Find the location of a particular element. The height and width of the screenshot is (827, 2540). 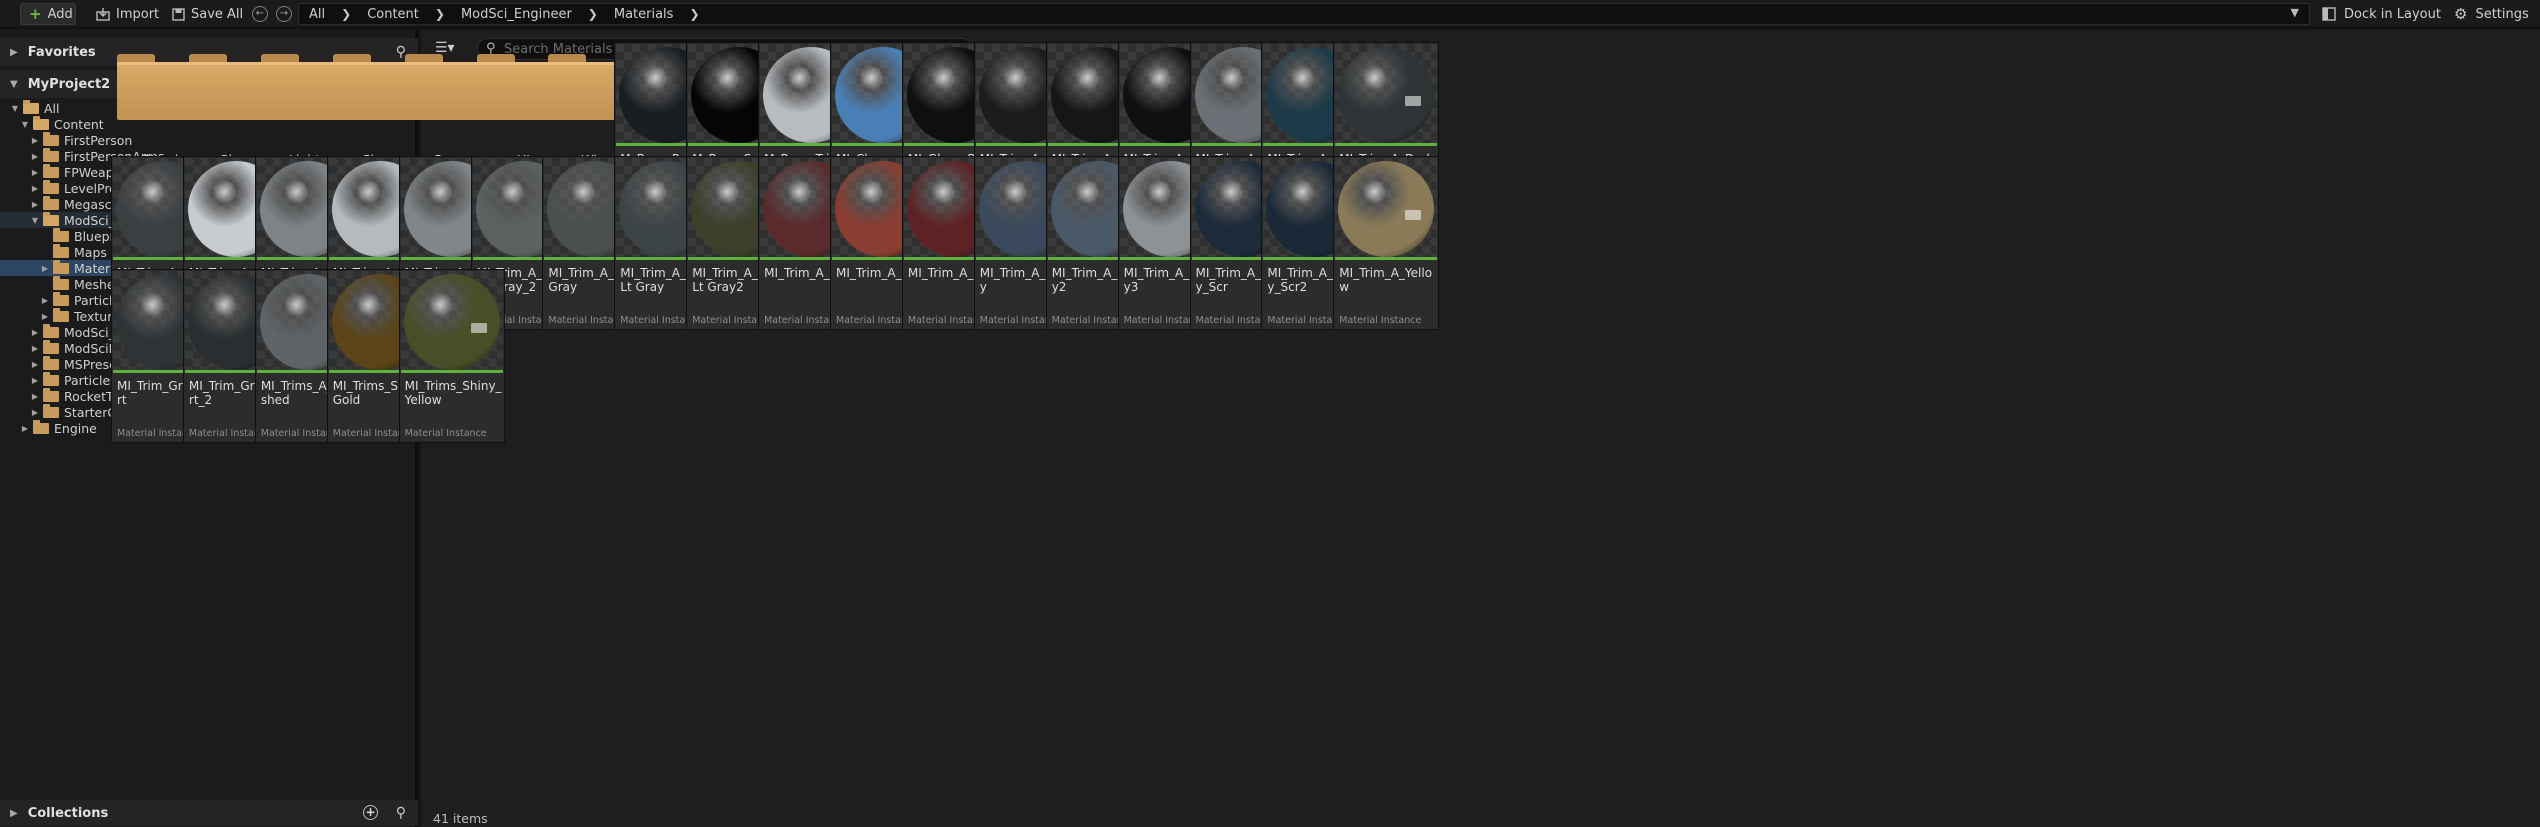

breadcrumb-all: All is located at coordinates (317, 14).